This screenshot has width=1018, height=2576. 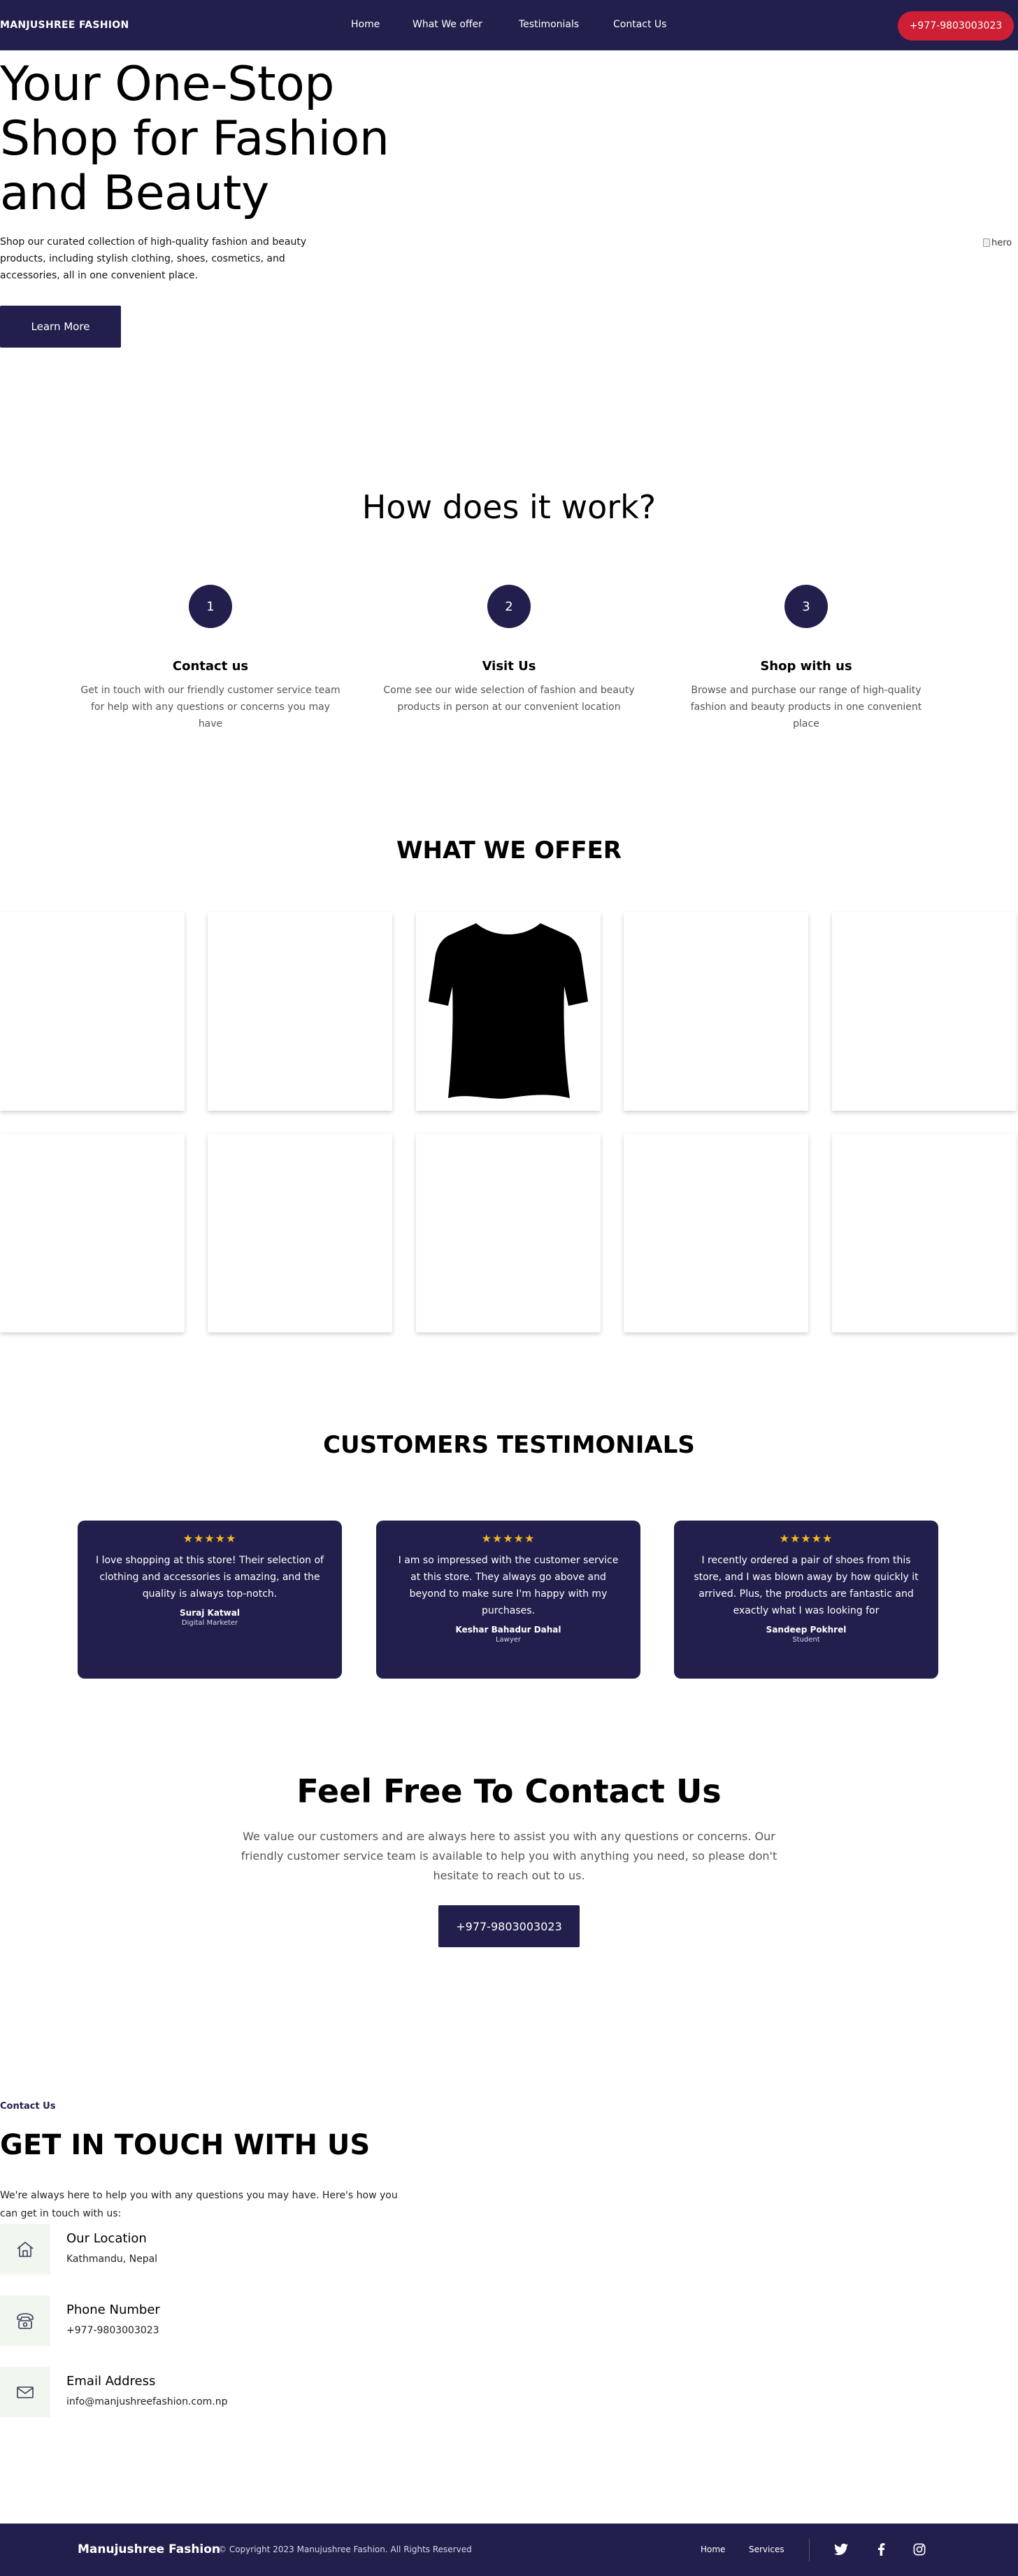 I want to click on footer-link-home: Home, so click(x=713, y=2549).